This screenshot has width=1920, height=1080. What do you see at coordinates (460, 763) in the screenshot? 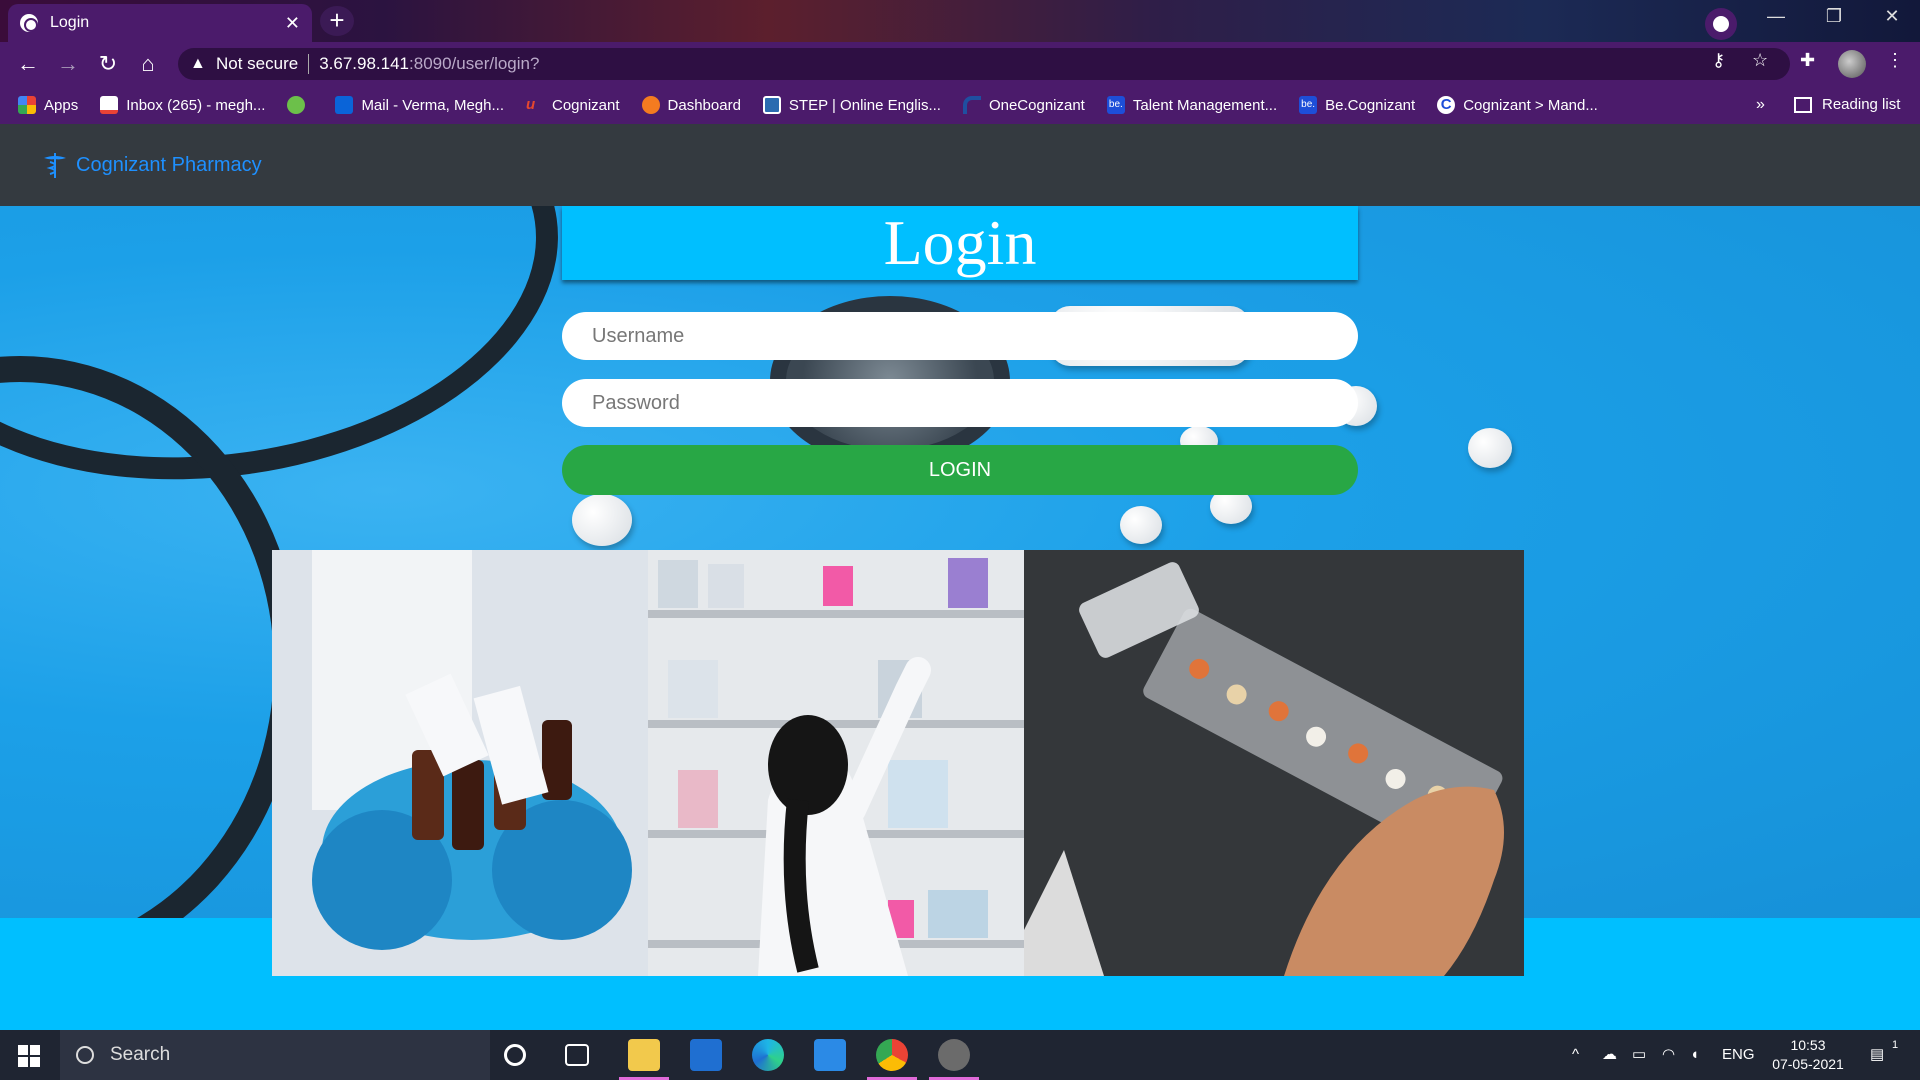
I see `medicine-in-gloved-hands-photo` at bounding box center [460, 763].